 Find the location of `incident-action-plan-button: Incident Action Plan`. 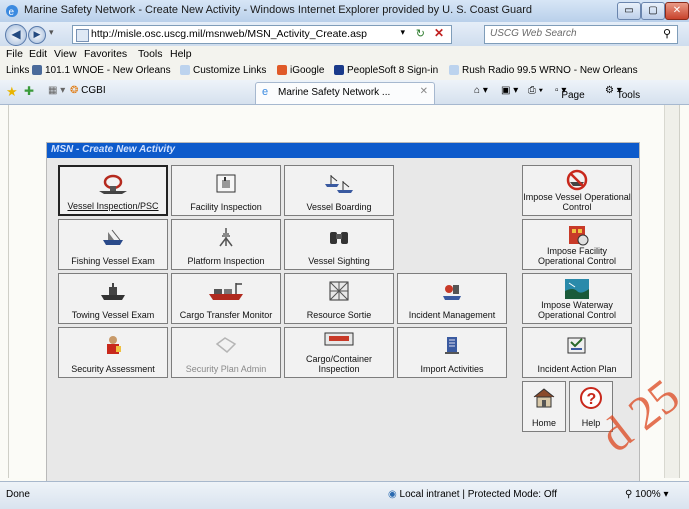

incident-action-plan-button: Incident Action Plan is located at coordinates (577, 352).